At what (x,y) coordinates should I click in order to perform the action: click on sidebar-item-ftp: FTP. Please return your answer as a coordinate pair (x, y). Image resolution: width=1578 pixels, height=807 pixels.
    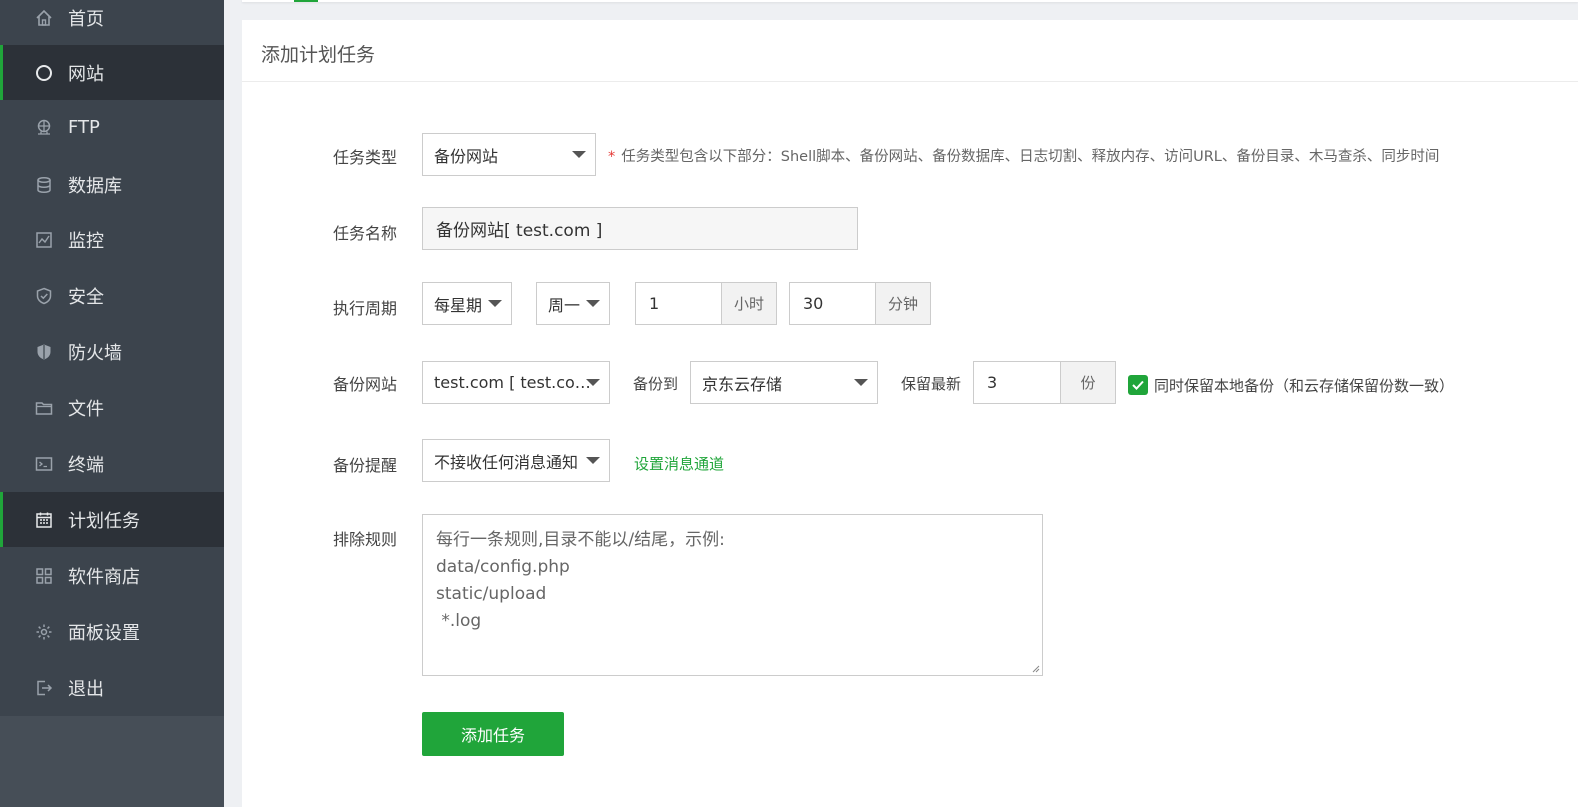
    Looking at the image, I should click on (112, 127).